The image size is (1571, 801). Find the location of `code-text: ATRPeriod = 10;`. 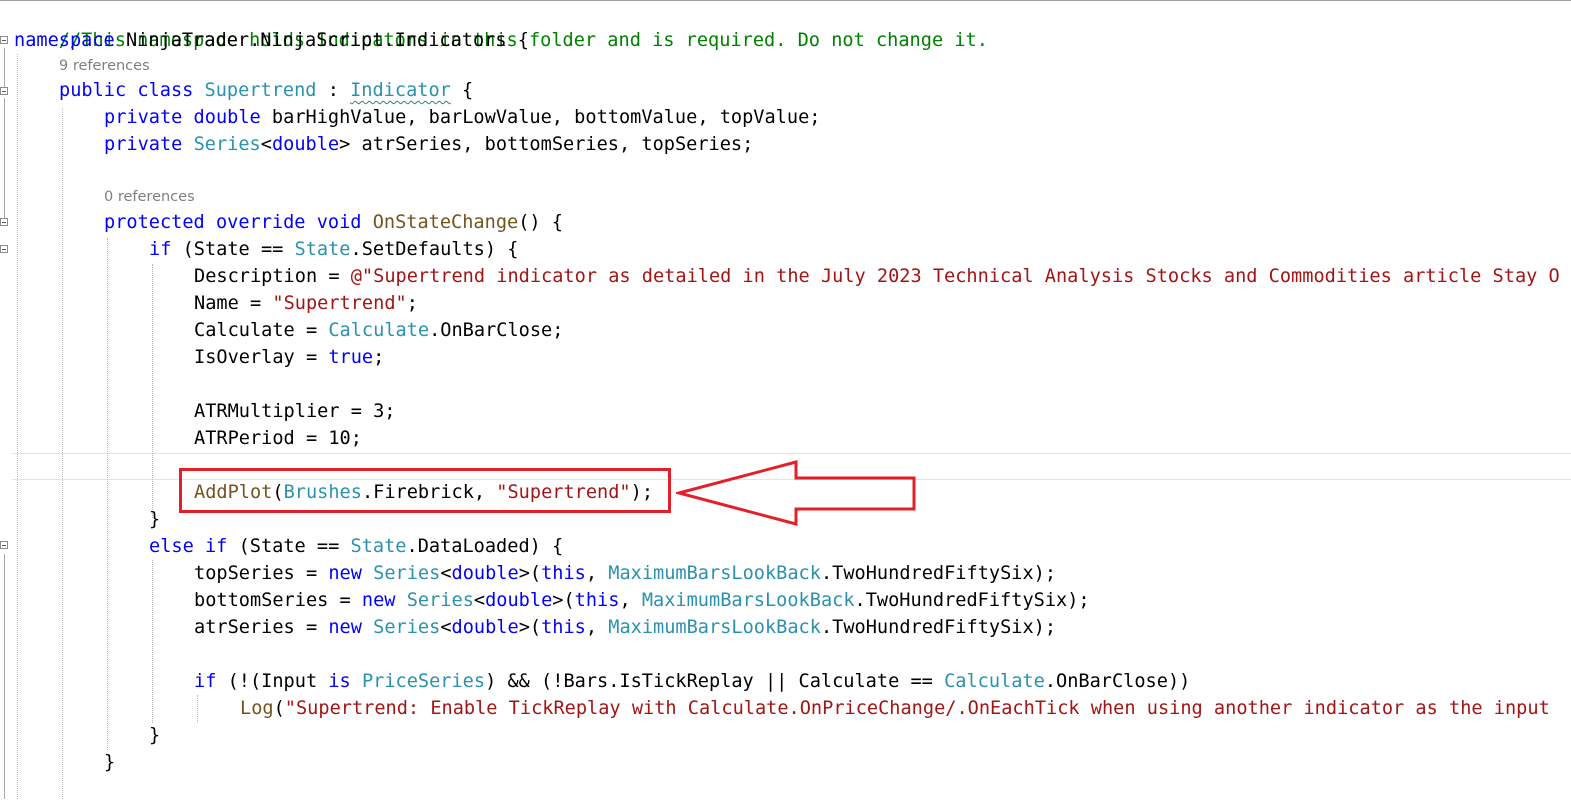

code-text: ATRPeriod = 10; is located at coordinates (278, 438).